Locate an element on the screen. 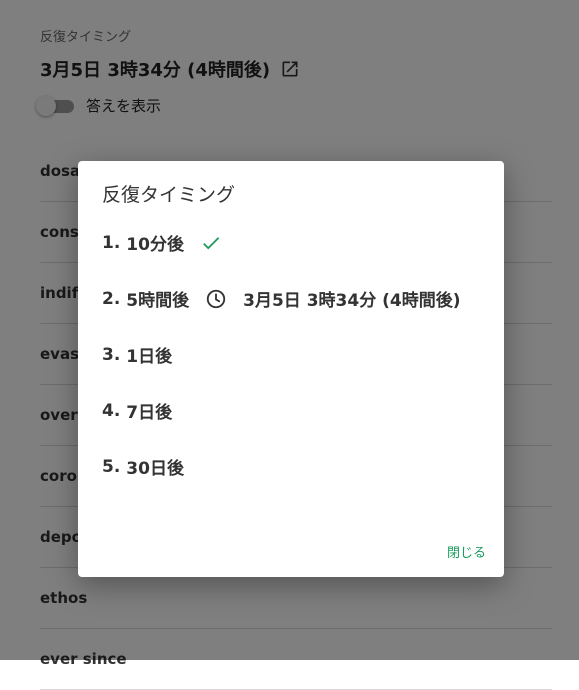  timing-option-2: 2. 5時間後 3月5日 3時34分 (4時間後) is located at coordinates (281, 299).